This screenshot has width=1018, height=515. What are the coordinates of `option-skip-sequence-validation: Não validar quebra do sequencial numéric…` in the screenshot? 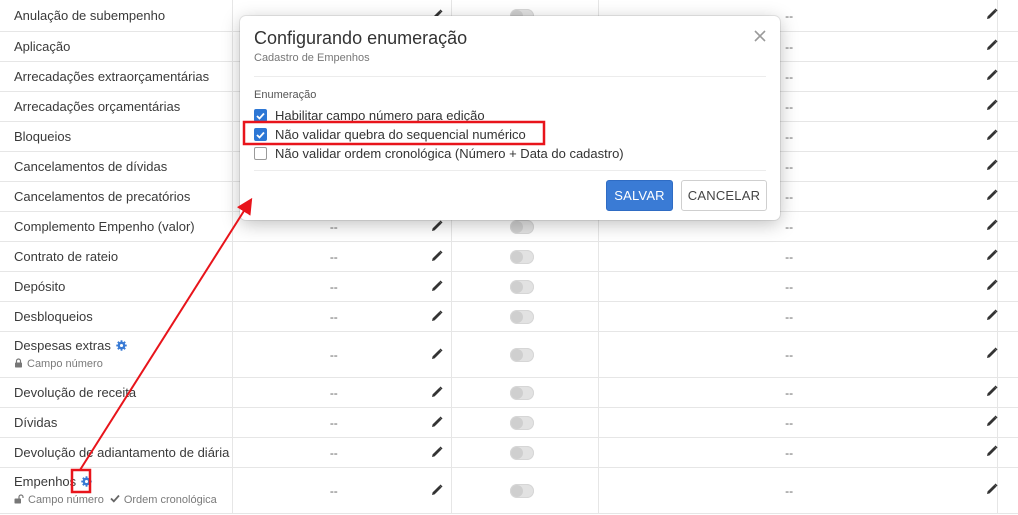 It's located at (390, 134).